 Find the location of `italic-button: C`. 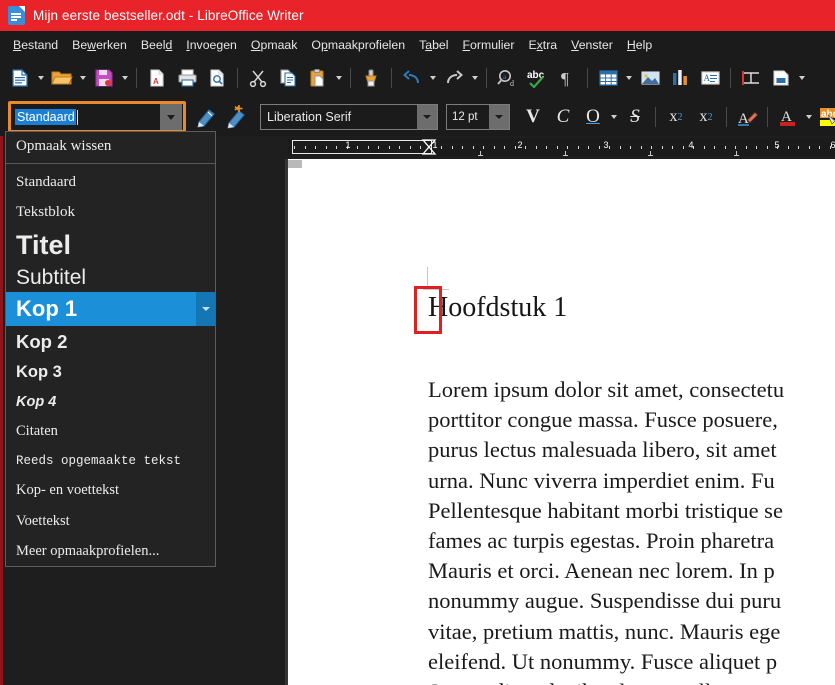

italic-button: C is located at coordinates (563, 117).